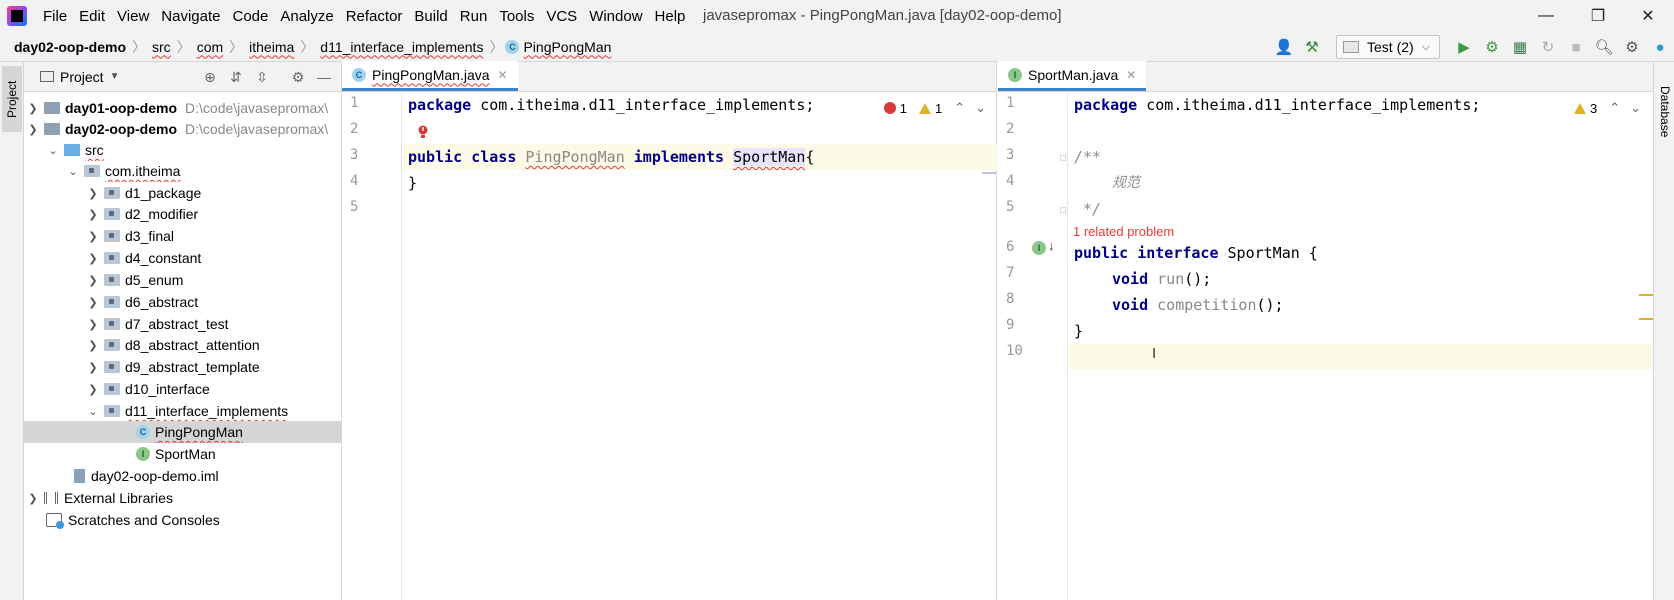 The width and height of the screenshot is (1674, 600). Describe the element at coordinates (182, 280) in the screenshot. I see `tree-item-d5-enum: ❯ d5_enum` at that location.